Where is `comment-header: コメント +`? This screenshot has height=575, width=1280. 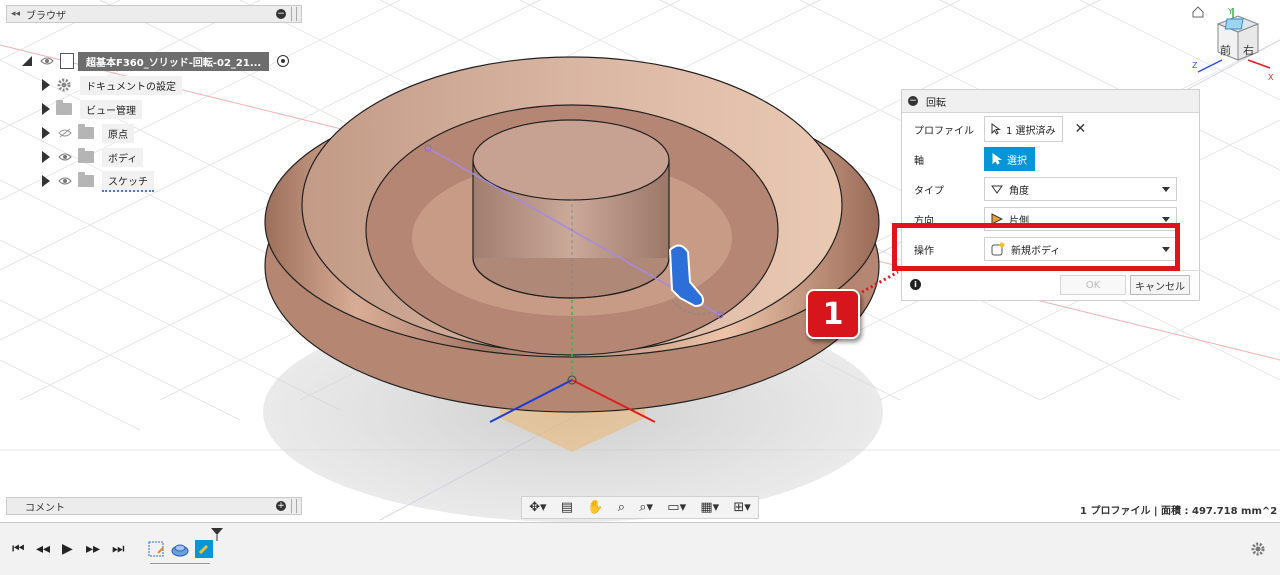 comment-header: コメント + is located at coordinates (154, 506).